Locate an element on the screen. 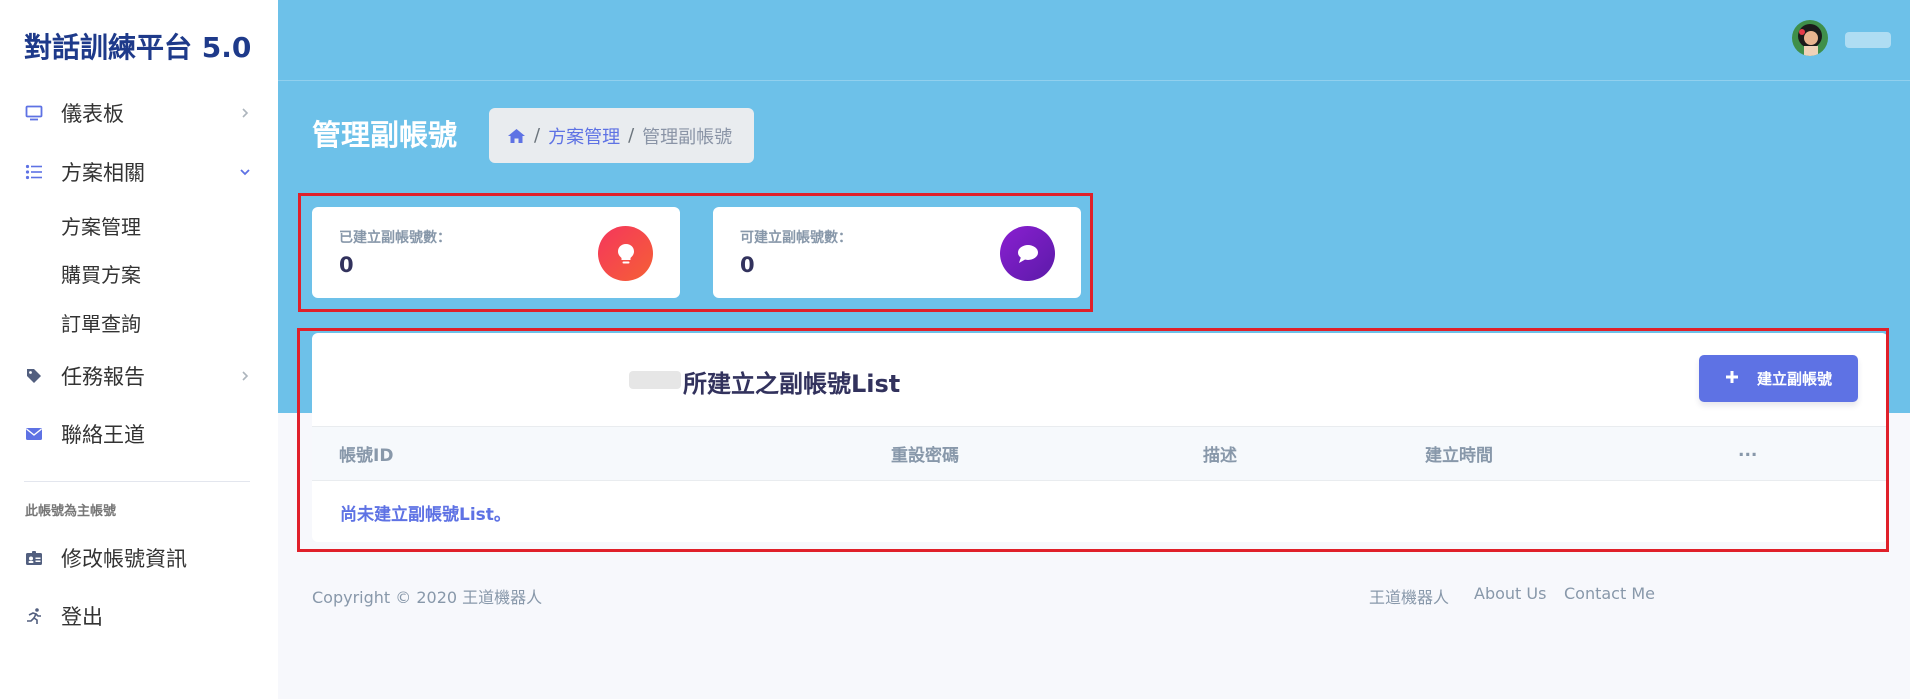 The height and width of the screenshot is (699, 1910). breadcrumb: / 方案管理 / 管理副帳號 is located at coordinates (621, 135).